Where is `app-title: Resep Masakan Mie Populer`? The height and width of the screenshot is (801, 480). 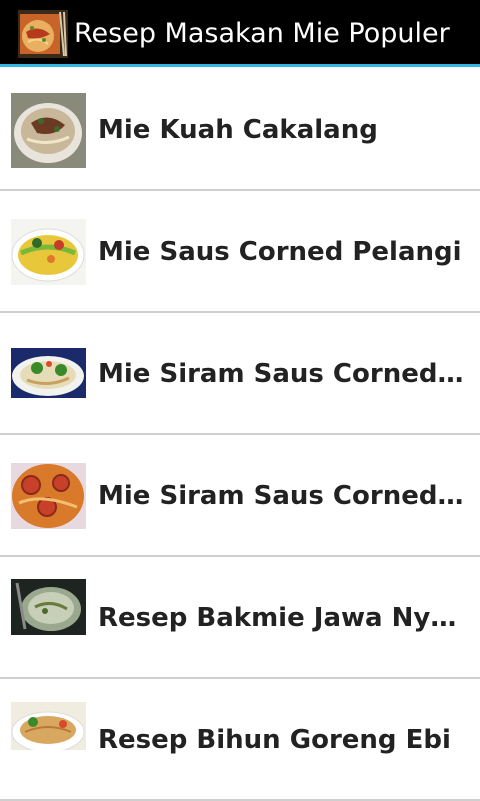
app-title: Resep Masakan Mie Populer is located at coordinates (262, 33).